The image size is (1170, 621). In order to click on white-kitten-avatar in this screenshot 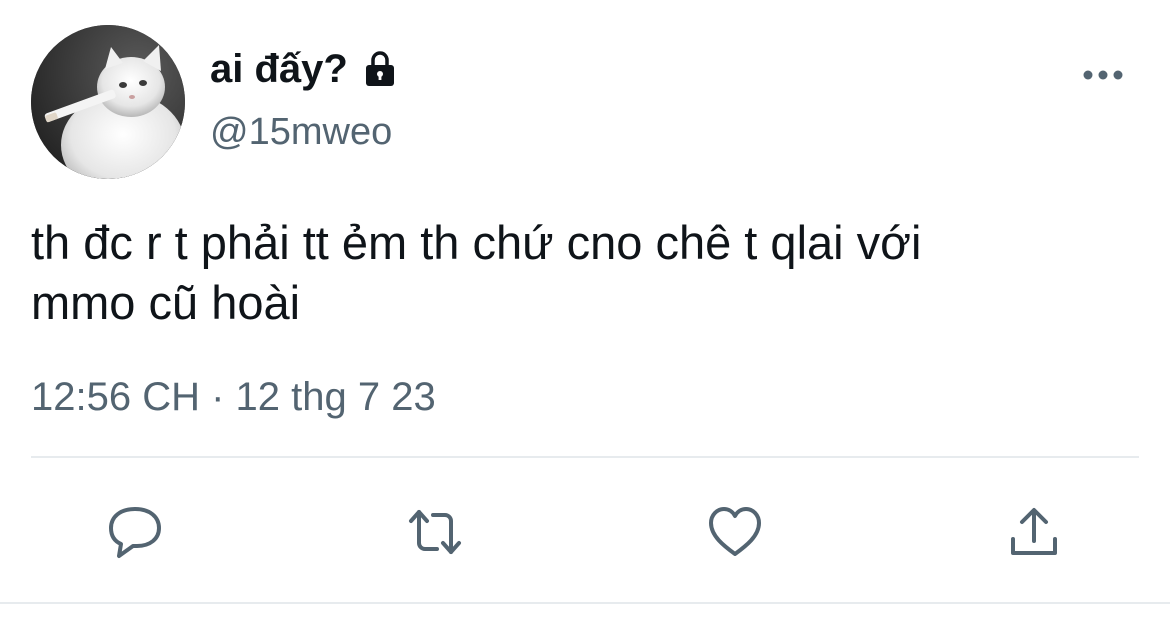, I will do `click(108, 102)`.